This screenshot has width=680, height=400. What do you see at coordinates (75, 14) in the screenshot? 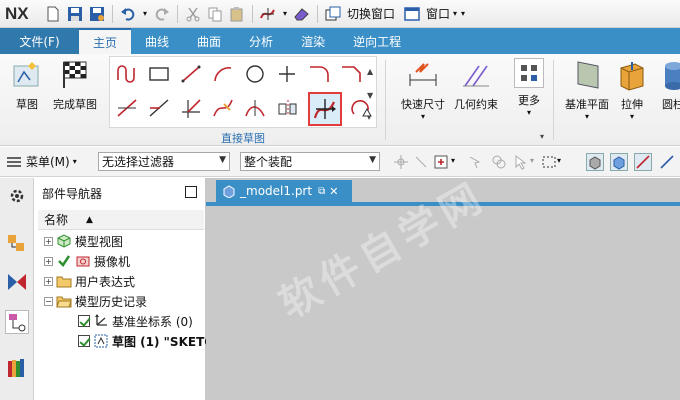
I see `save-icon` at bounding box center [75, 14].